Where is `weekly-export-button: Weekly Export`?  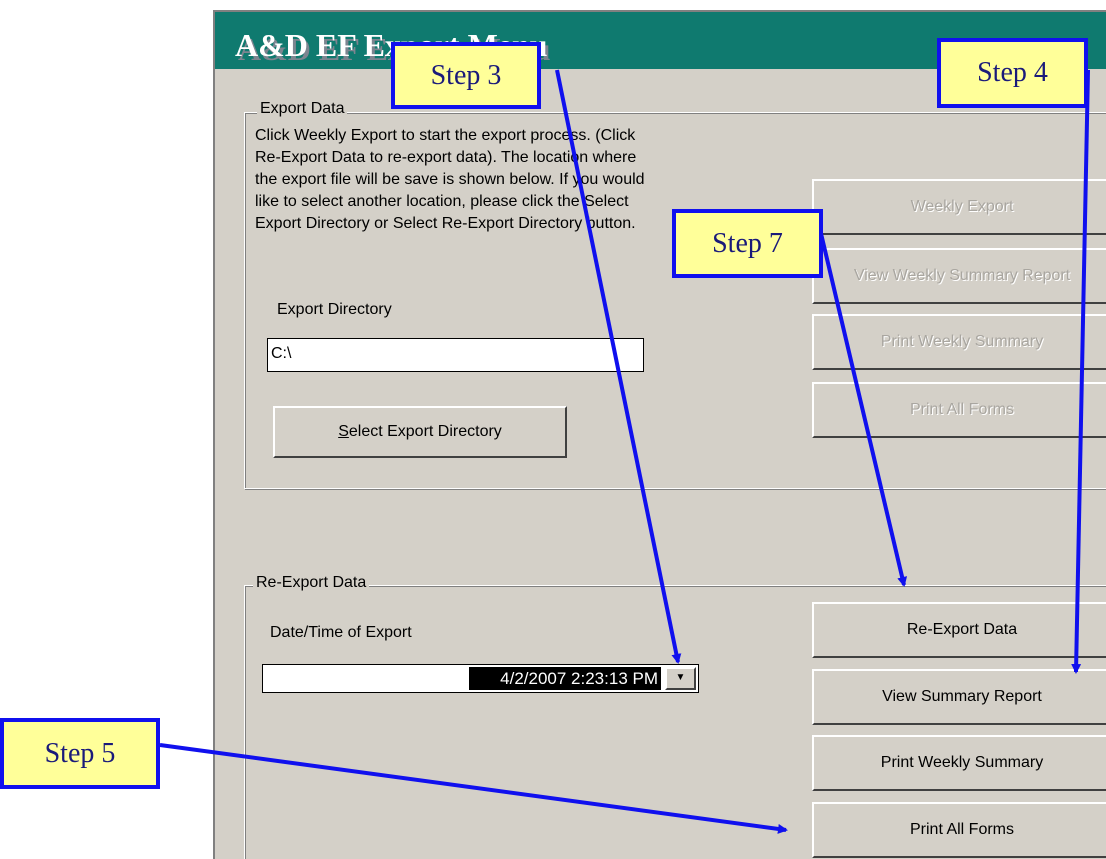
weekly-export-button: Weekly Export is located at coordinates (959, 207).